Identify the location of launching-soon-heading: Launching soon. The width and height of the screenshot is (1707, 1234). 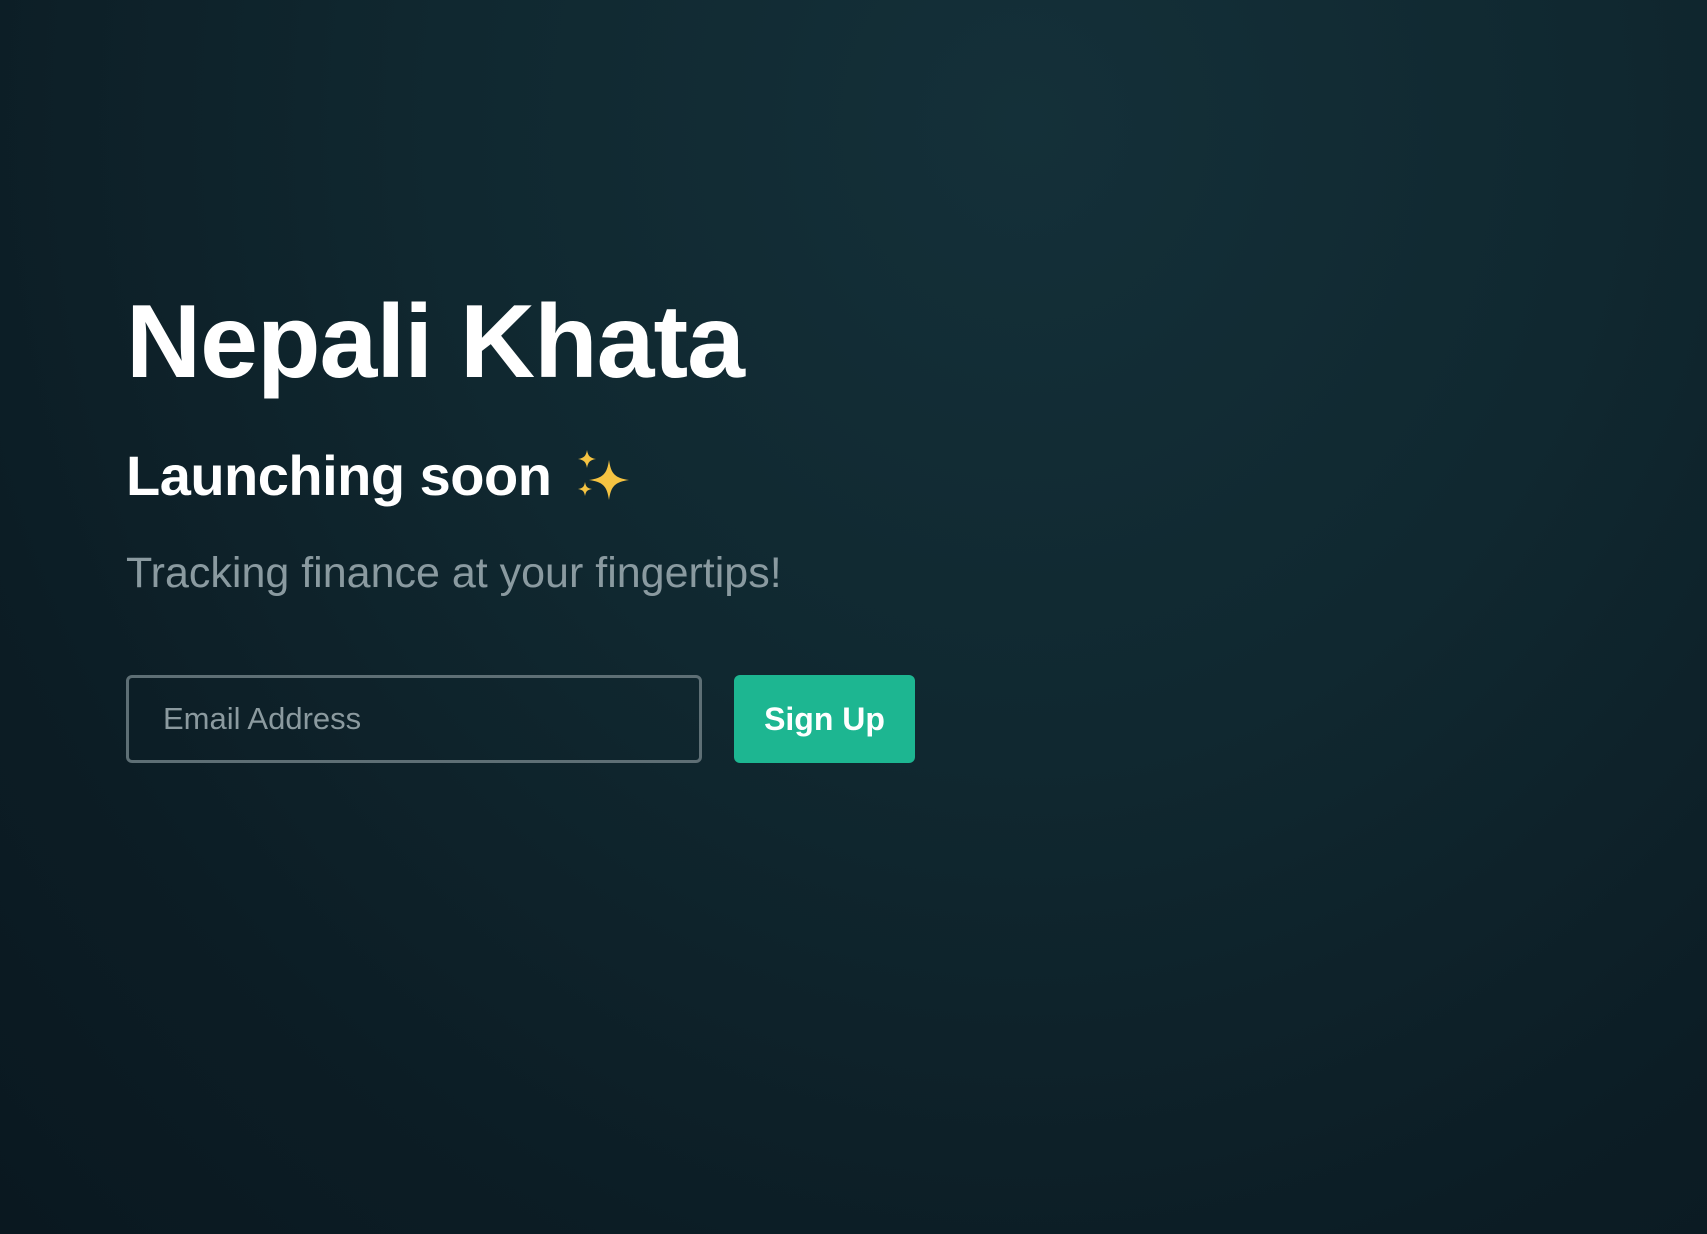
(520, 476).